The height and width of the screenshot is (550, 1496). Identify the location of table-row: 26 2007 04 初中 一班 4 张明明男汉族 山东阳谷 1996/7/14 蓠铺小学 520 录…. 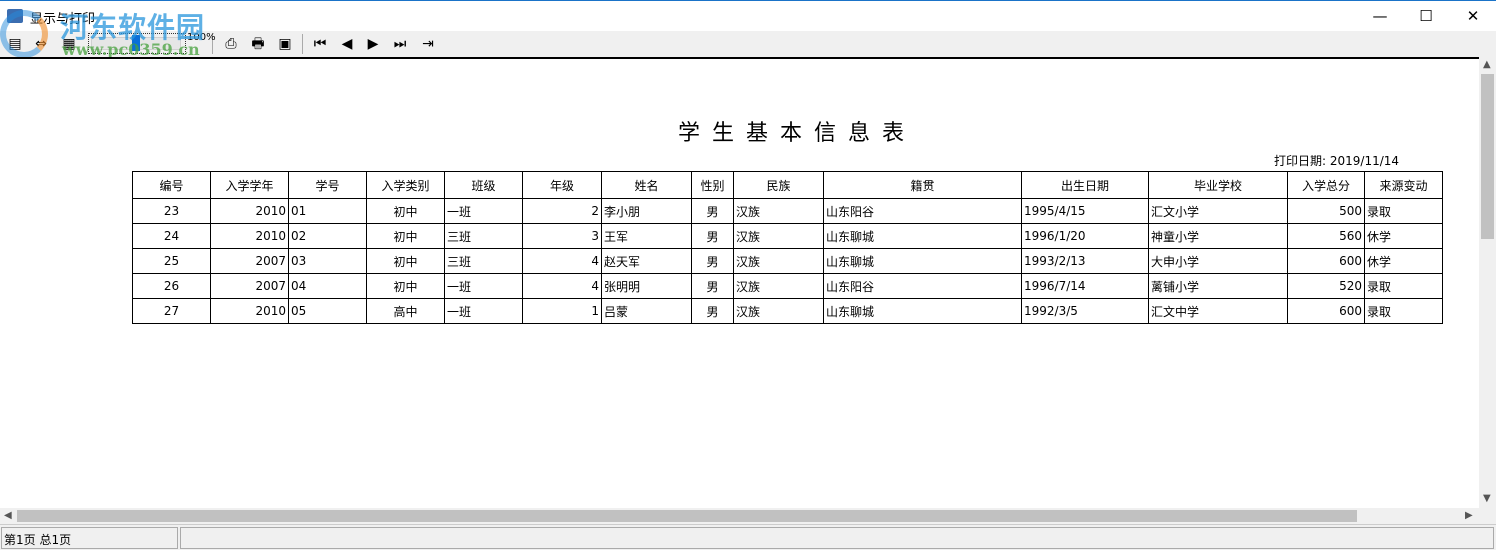
(787, 286).